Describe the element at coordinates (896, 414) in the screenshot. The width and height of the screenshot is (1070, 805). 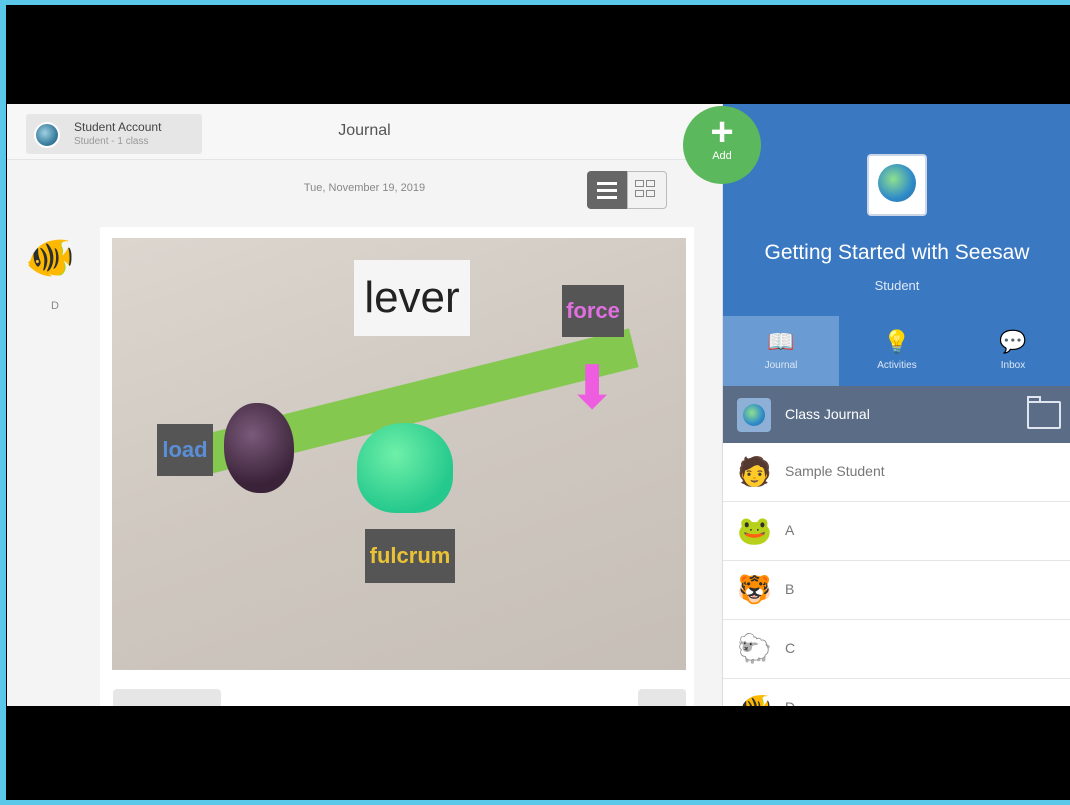
I see `class-journal-row: Class Journal` at that location.